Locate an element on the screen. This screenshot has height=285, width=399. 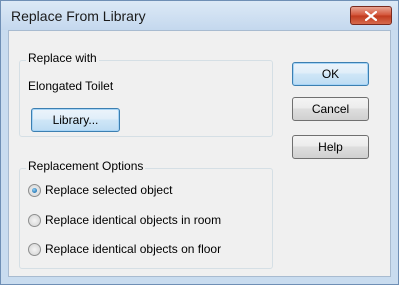
ok-button: OK is located at coordinates (330, 74).